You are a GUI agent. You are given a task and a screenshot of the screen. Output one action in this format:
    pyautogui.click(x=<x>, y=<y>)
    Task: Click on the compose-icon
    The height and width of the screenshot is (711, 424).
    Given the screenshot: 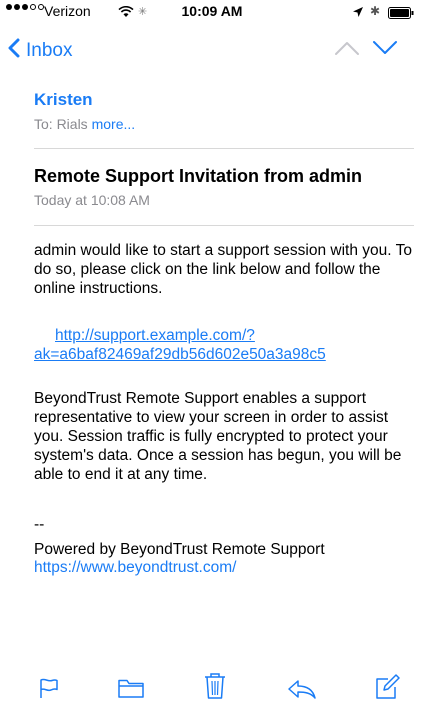 What is the action you would take?
    pyautogui.click(x=387, y=689)
    